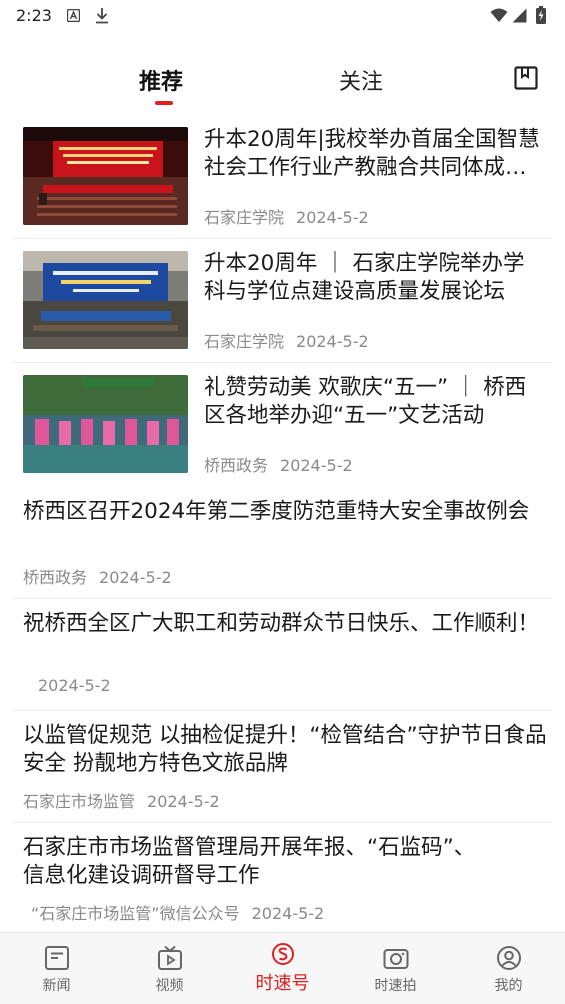  Describe the element at coordinates (282, 654) in the screenshot. I see `news-item: 祝桥西全区广大职工和劳动群众节日快乐、工作顺利！ 2024-5-2` at that location.